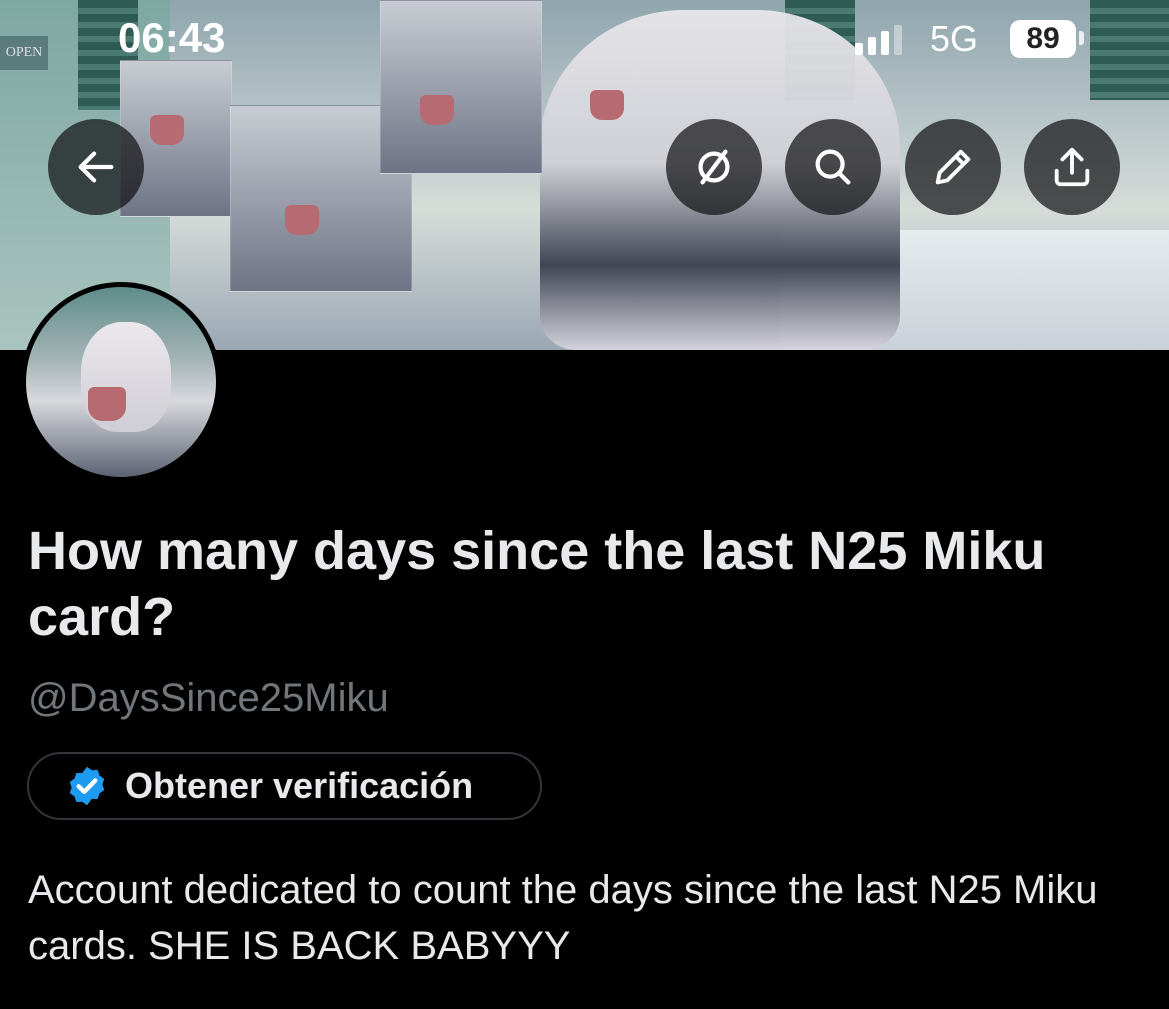  I want to click on back-button, so click(96, 167).